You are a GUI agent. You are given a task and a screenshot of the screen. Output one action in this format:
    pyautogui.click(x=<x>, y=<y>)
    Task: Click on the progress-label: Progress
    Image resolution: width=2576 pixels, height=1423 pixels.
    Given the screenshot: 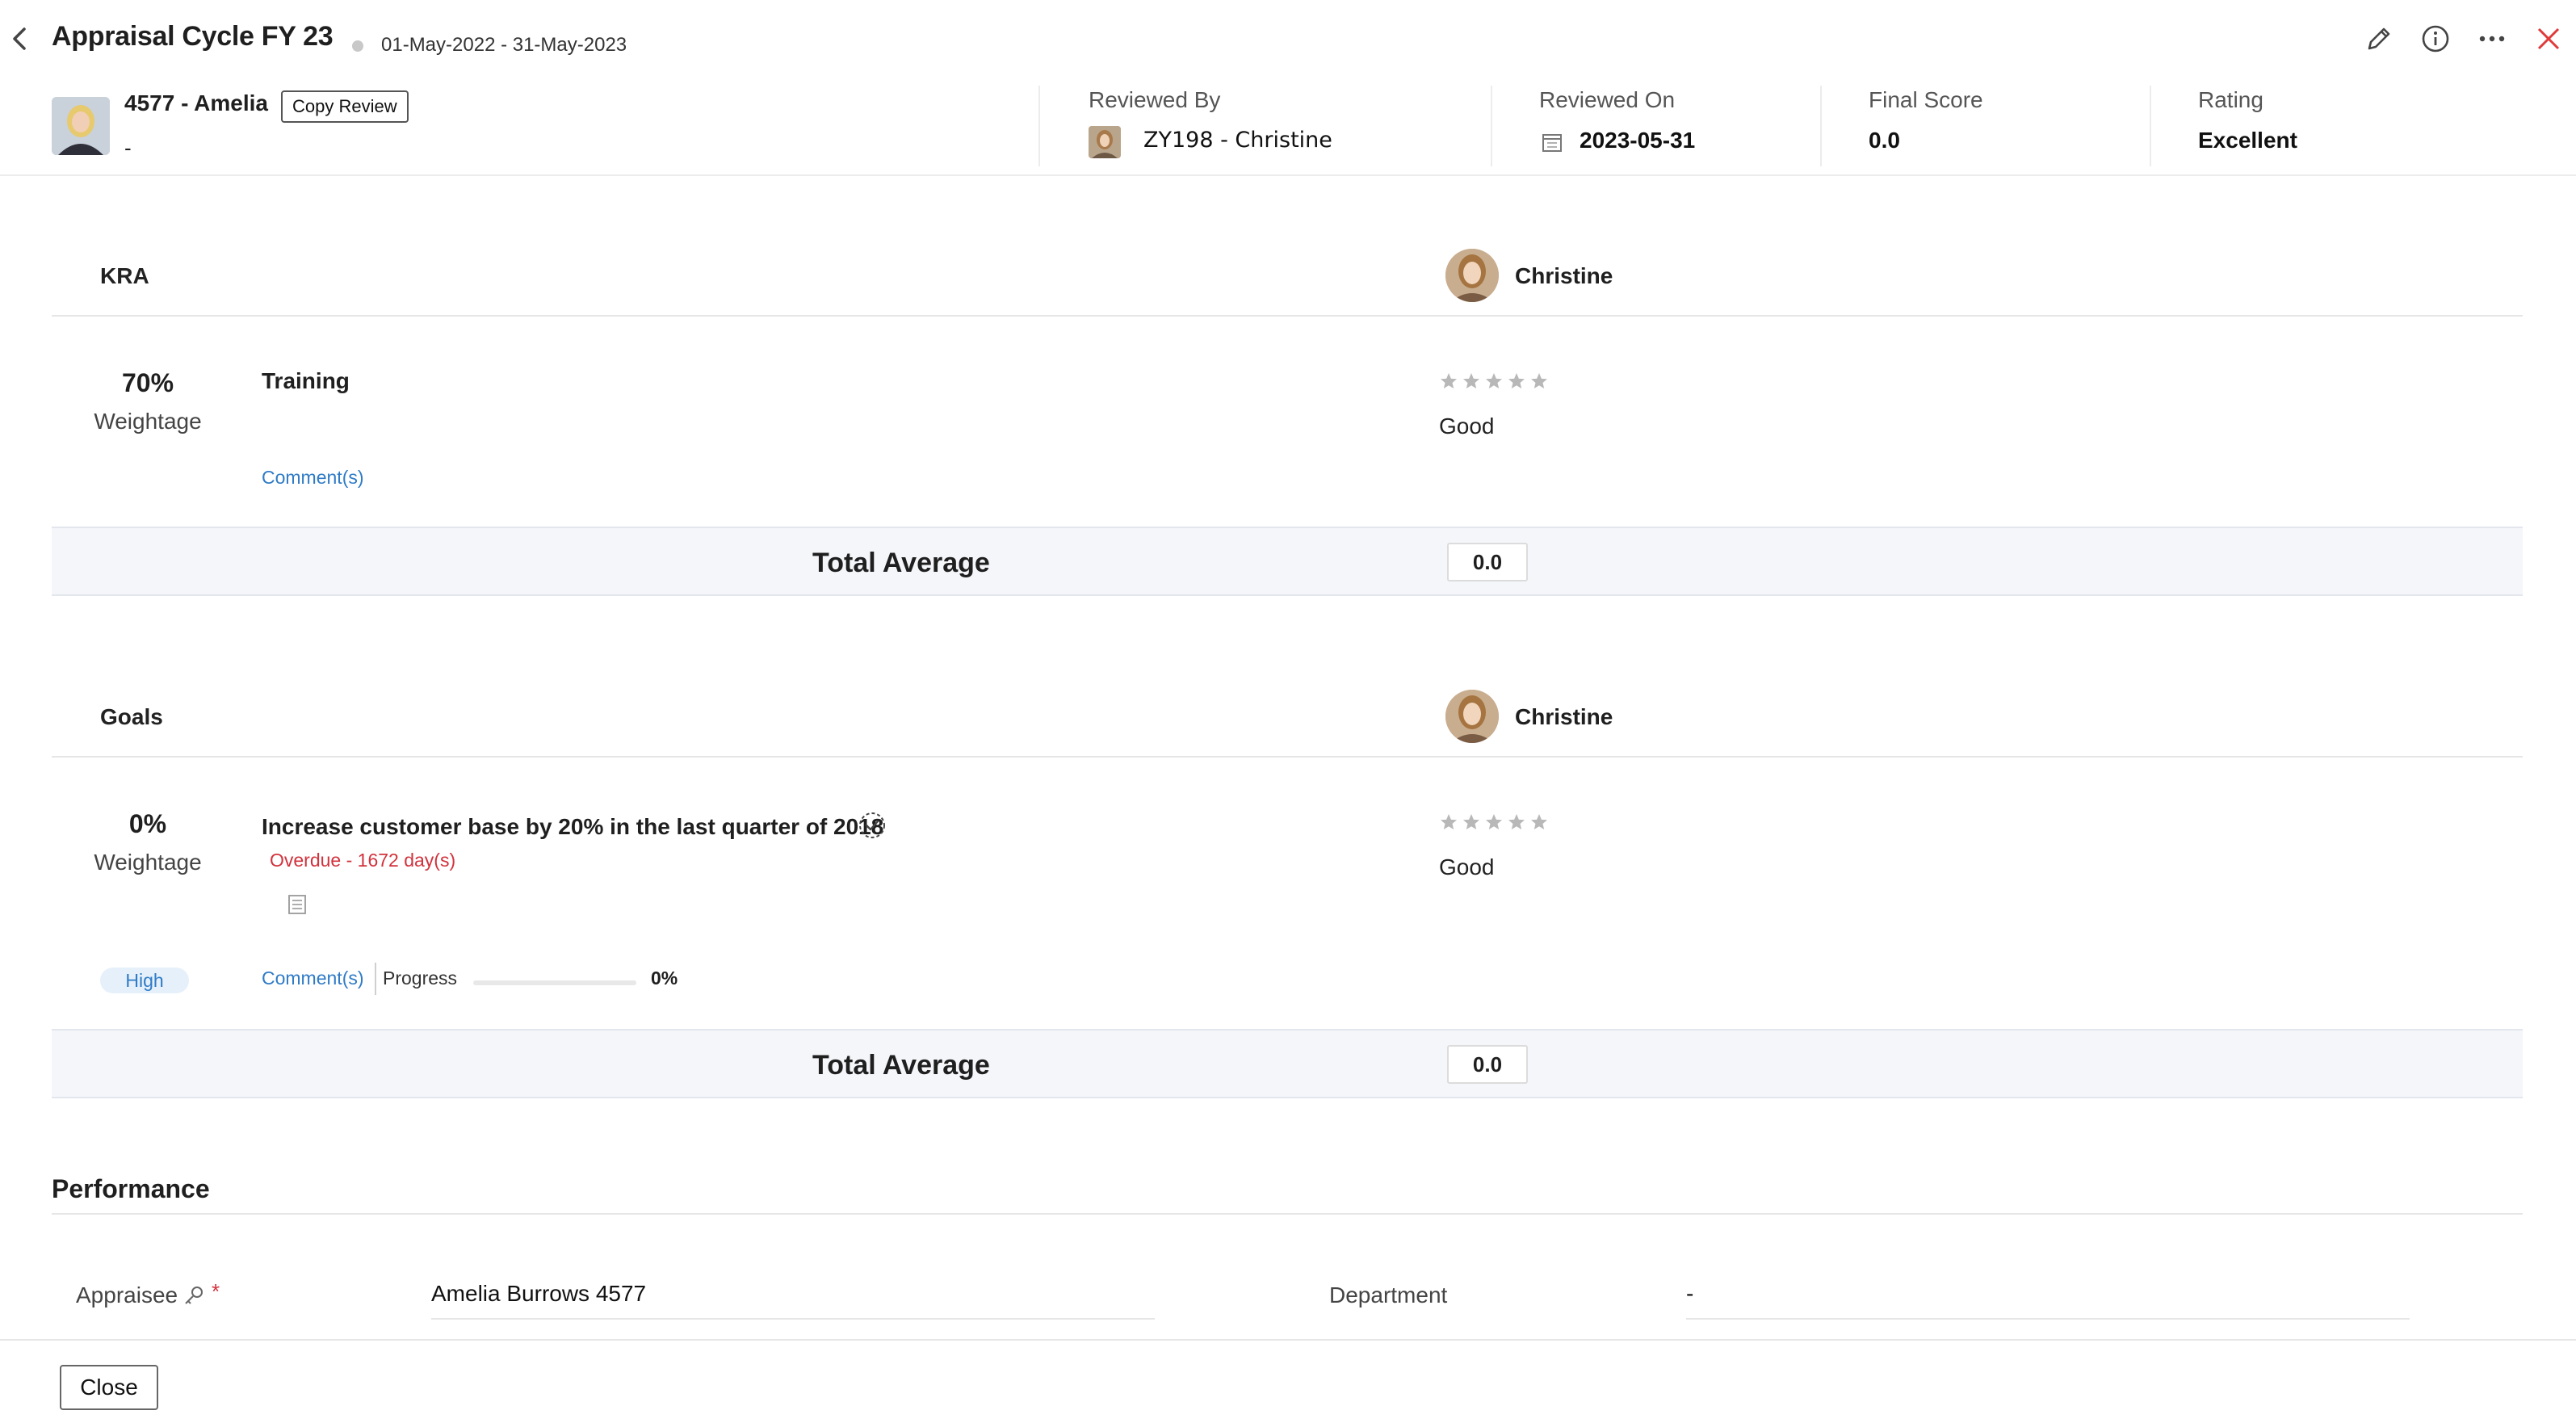 What is the action you would take?
    pyautogui.click(x=420, y=978)
    